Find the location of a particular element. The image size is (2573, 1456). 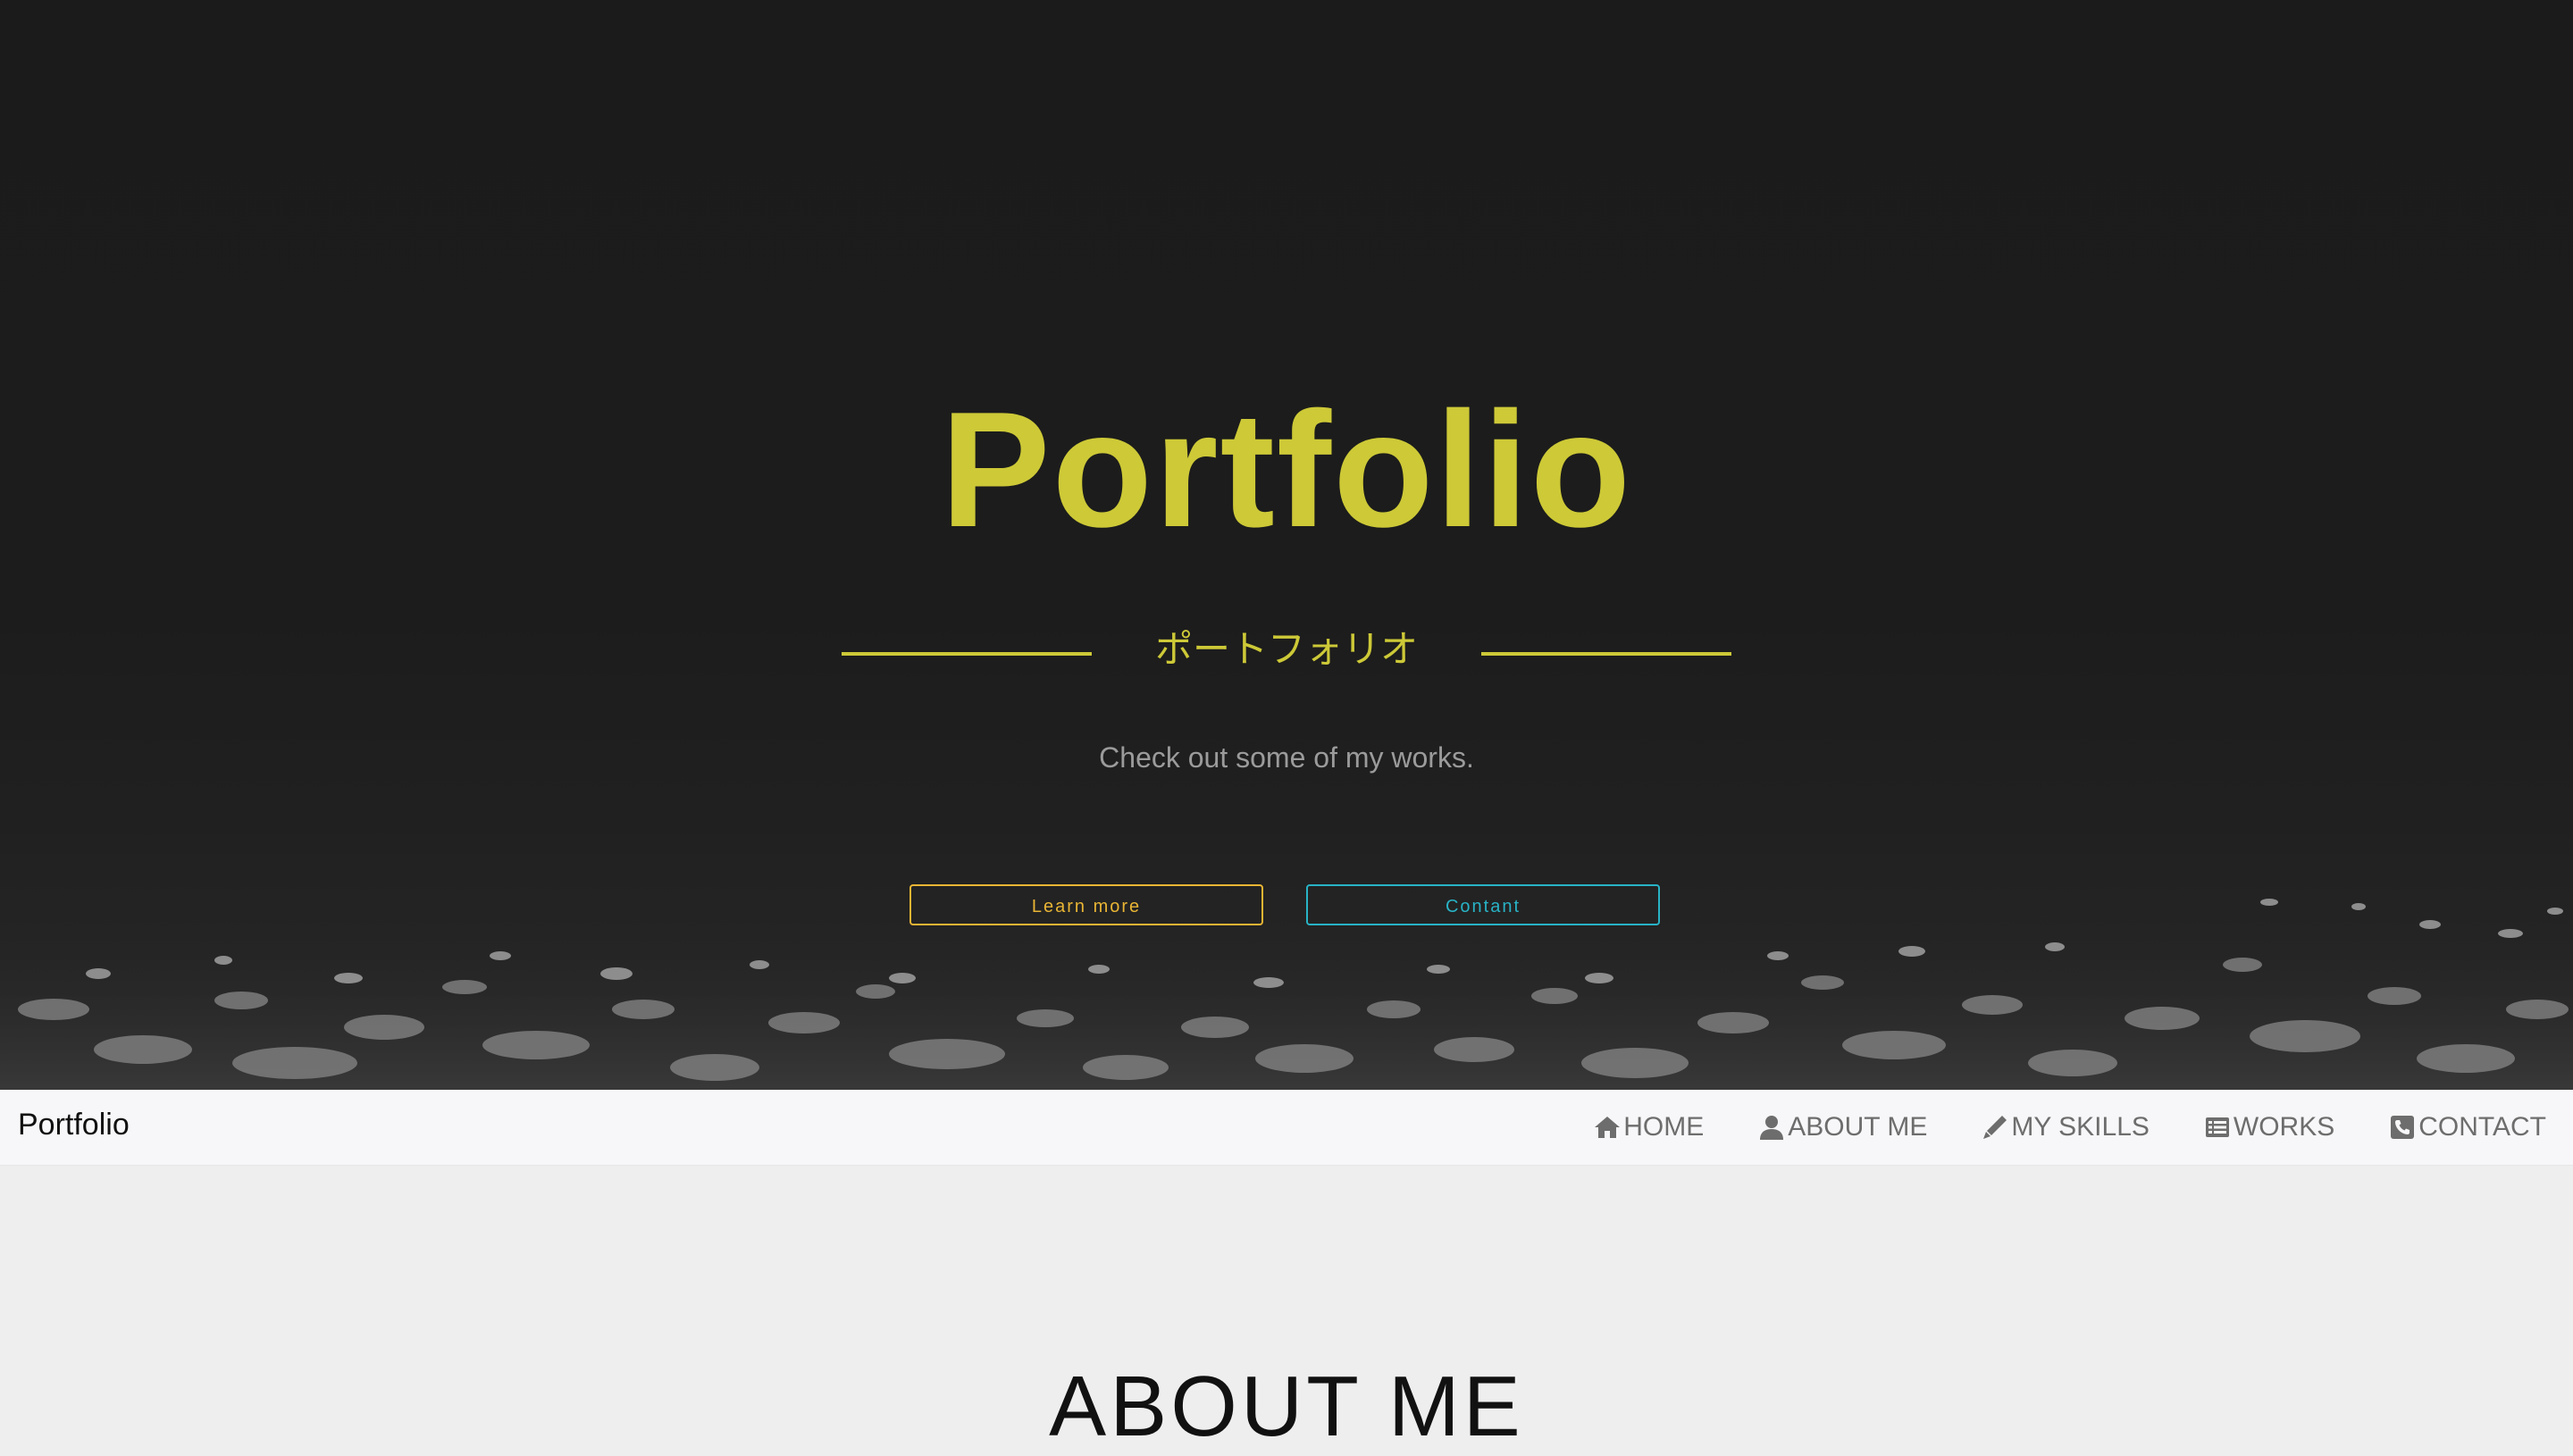

nav-item-label: WORKS is located at coordinates (2284, 1127).